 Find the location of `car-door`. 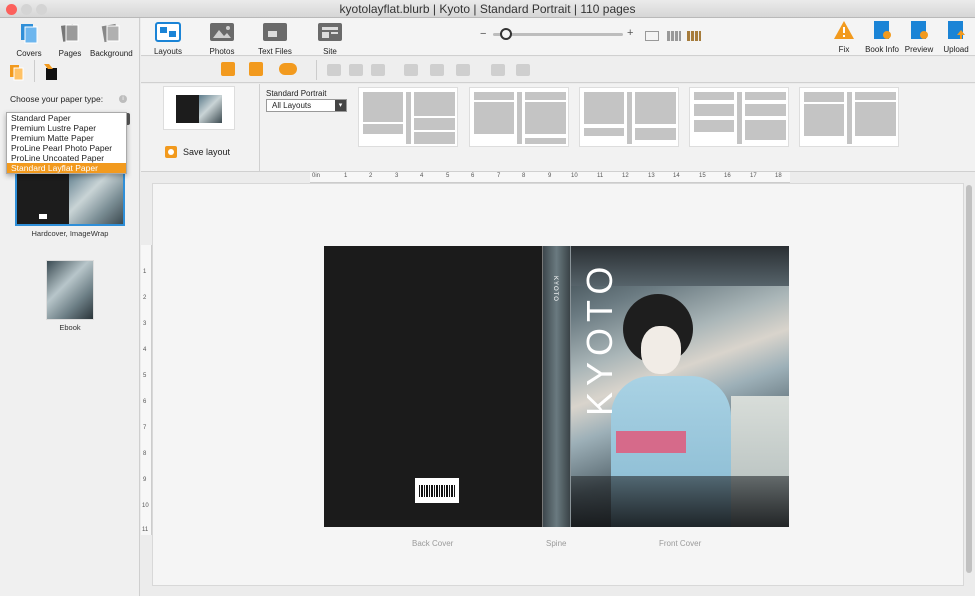

car-door is located at coordinates (680, 501).